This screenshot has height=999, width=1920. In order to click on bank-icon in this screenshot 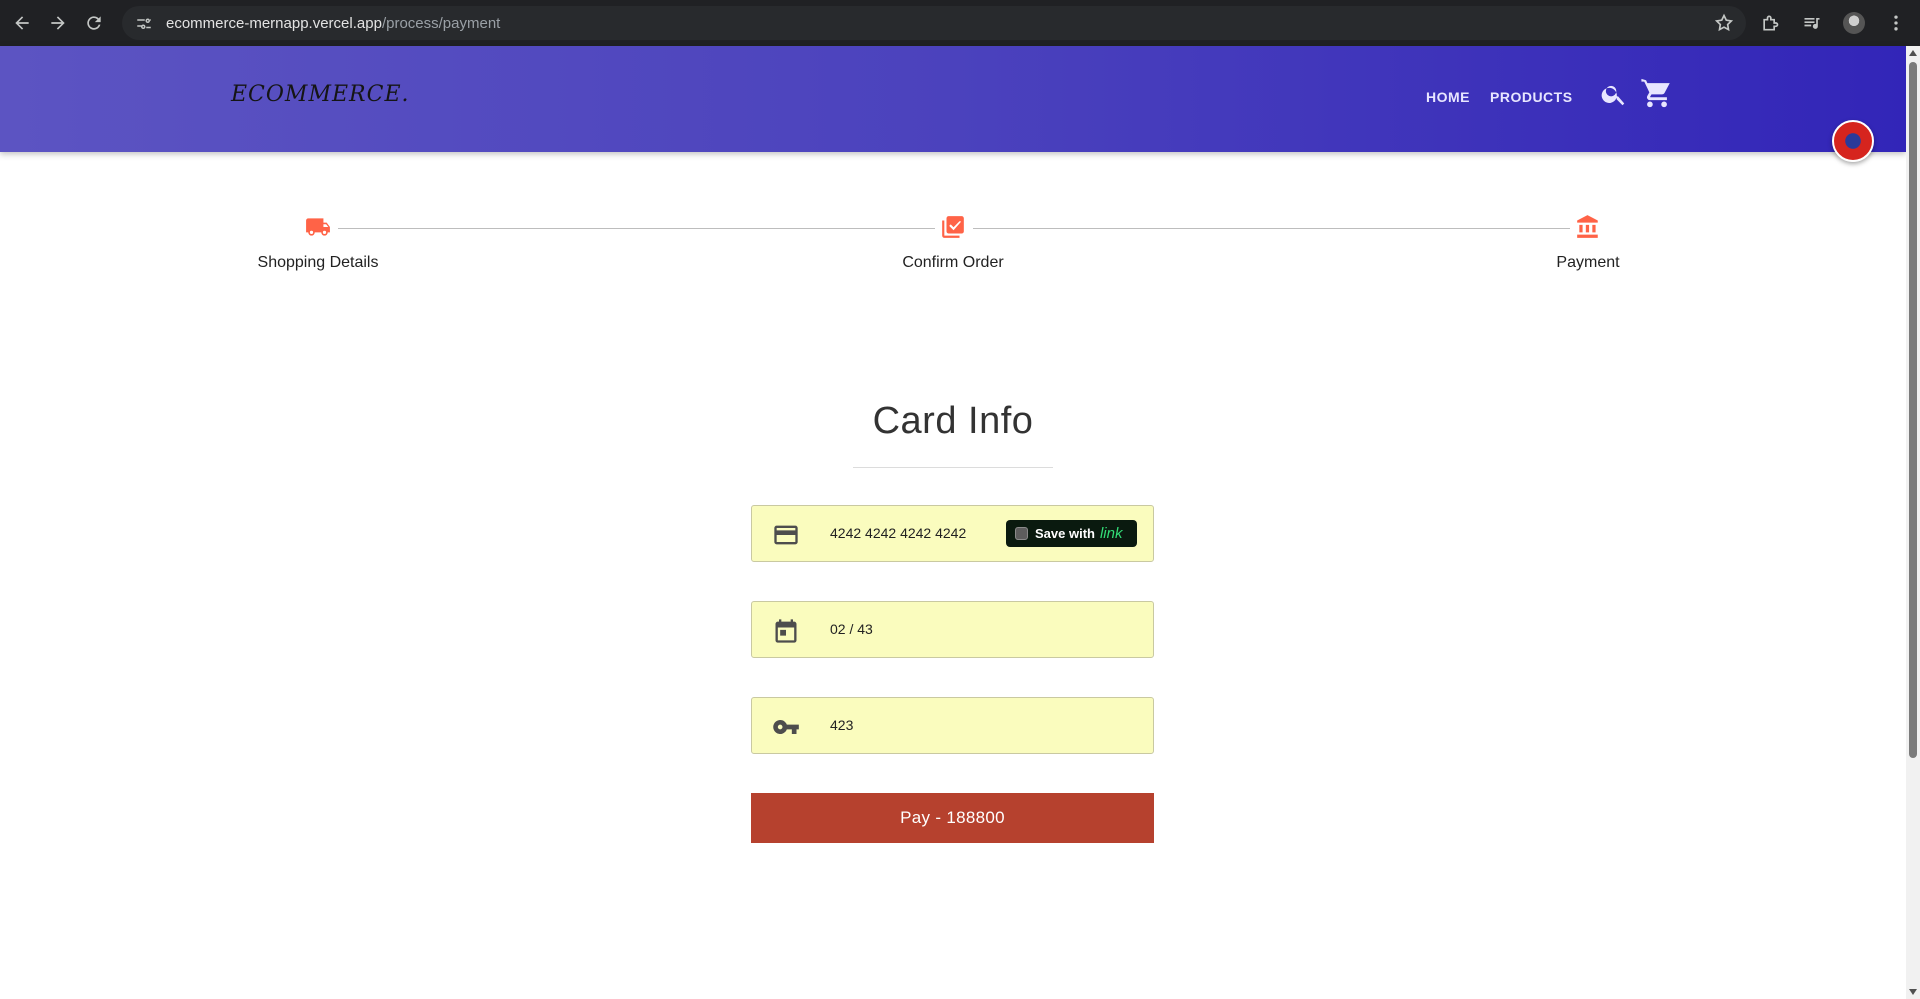, I will do `click(1587, 226)`.